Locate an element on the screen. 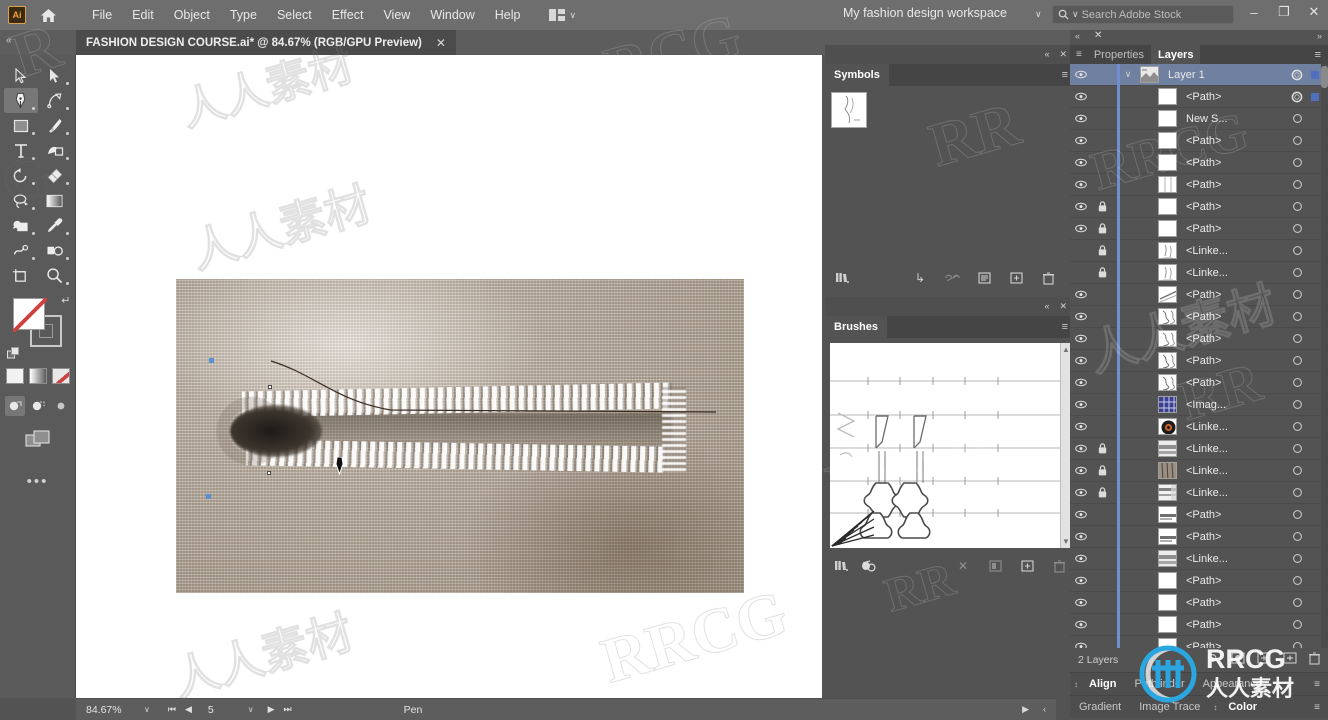 The height and width of the screenshot is (720, 1328). delete-symbol-icon is located at coordinates (1048, 278).